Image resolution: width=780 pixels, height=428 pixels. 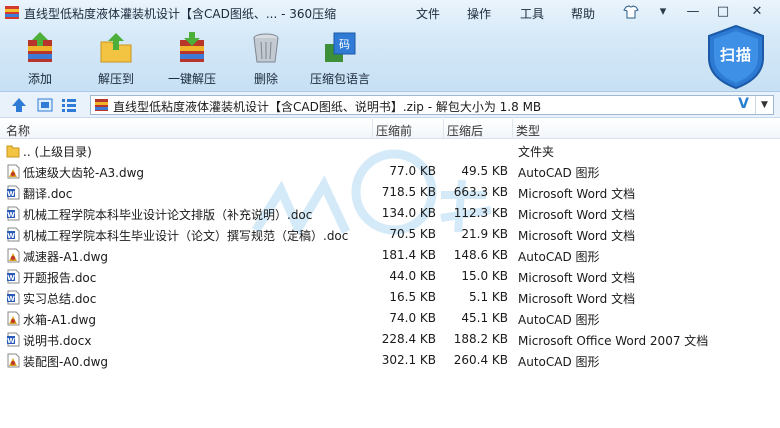 What do you see at coordinates (480, 213) in the screenshot?
I see `original-size: 112.3 KB` at bounding box center [480, 213].